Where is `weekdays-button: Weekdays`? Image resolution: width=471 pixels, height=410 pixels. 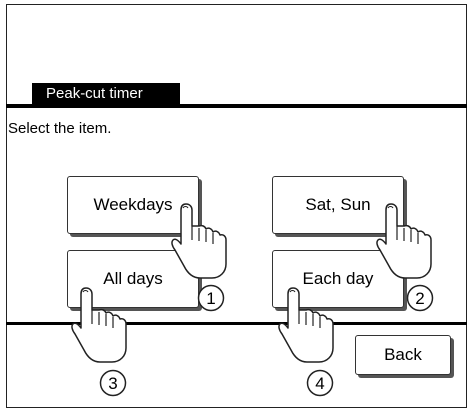 weekdays-button: Weekdays is located at coordinates (133, 205).